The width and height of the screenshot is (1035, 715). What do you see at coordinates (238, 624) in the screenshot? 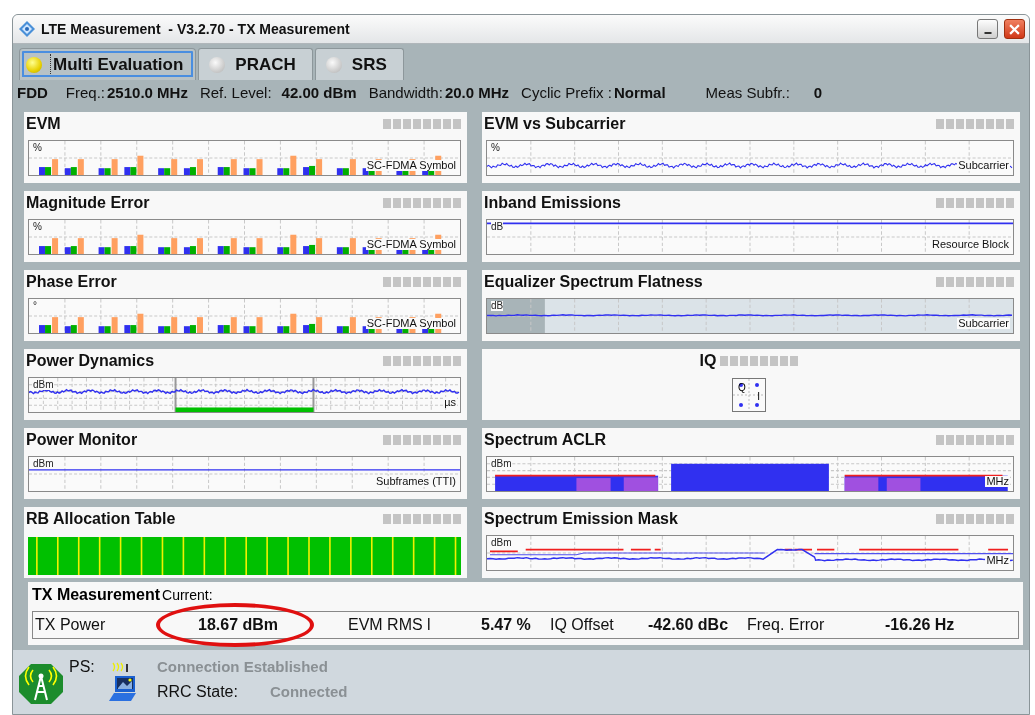
I see `result-value: 18.67 dBm` at bounding box center [238, 624].